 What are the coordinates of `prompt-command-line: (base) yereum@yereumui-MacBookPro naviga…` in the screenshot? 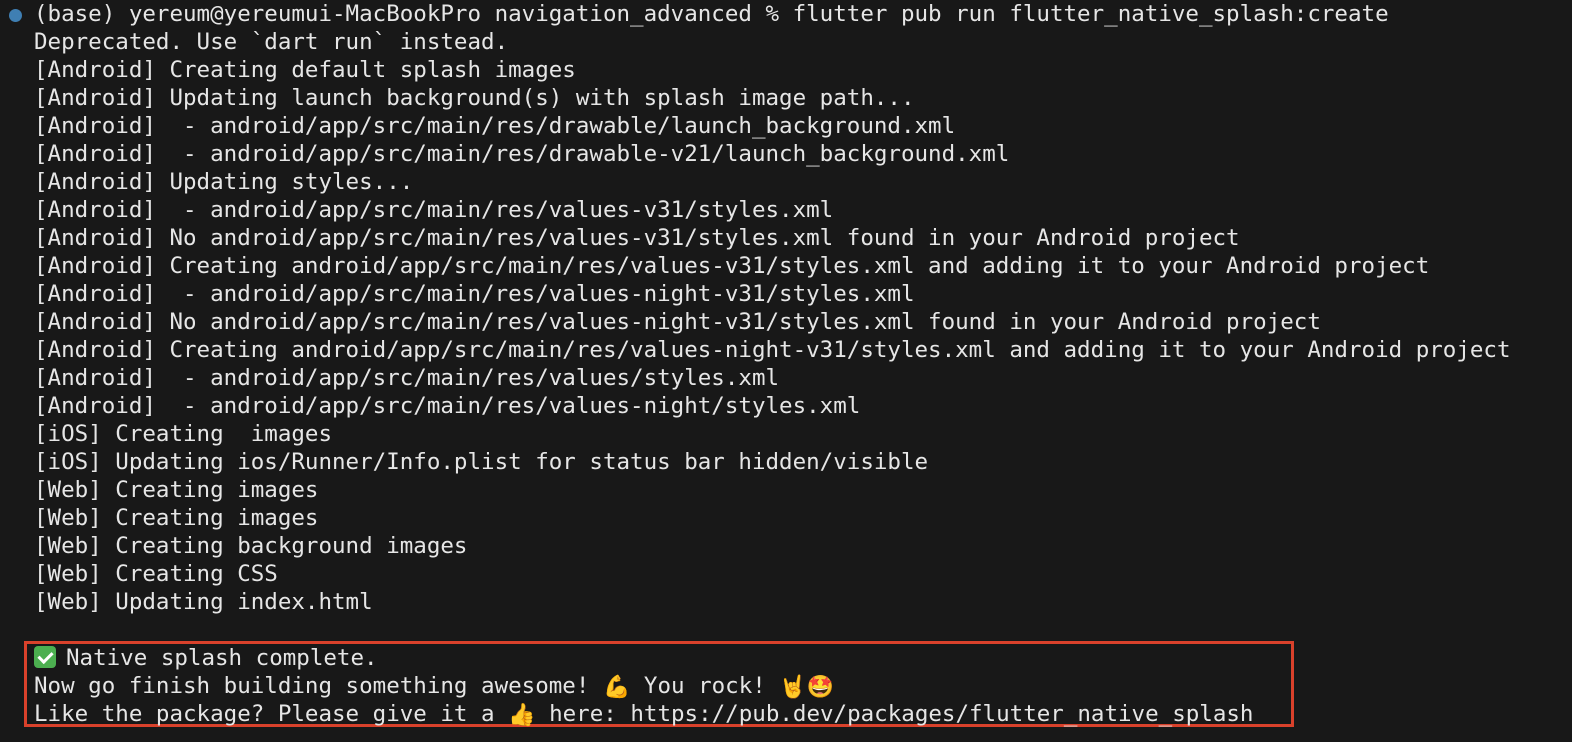 It's located at (711, 14).